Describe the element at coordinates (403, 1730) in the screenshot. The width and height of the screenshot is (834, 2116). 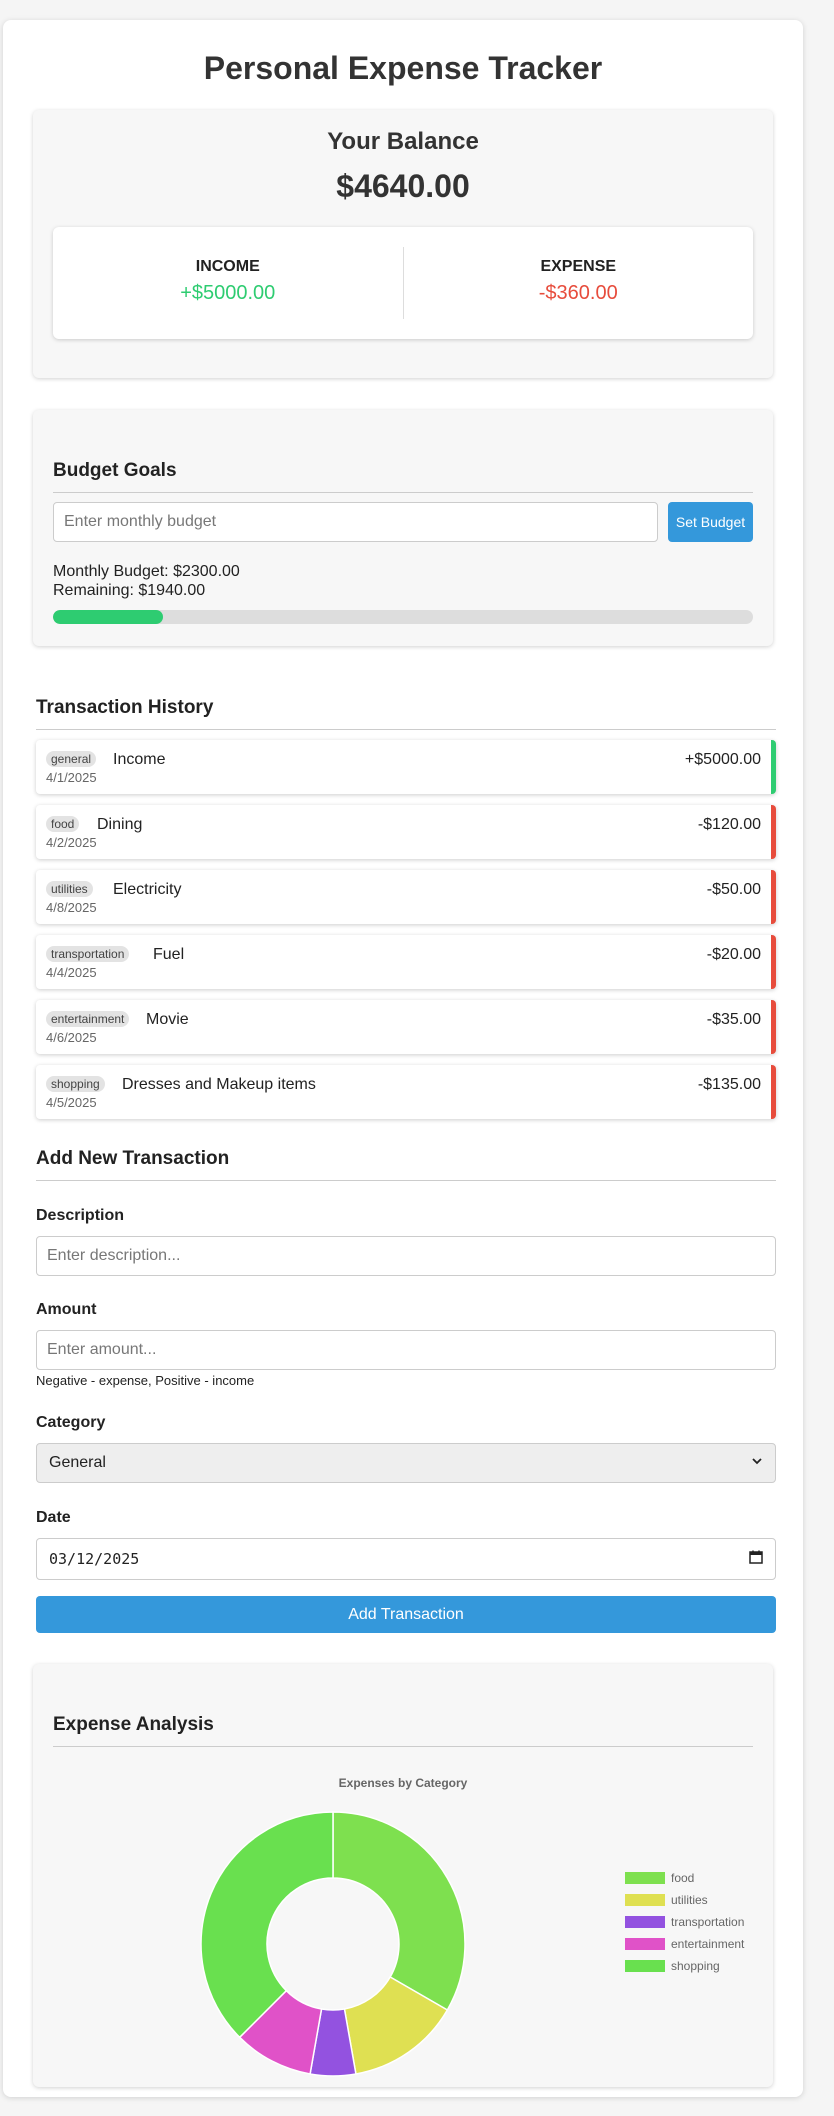
I see `analysis-heading: Expense Analysis` at that location.